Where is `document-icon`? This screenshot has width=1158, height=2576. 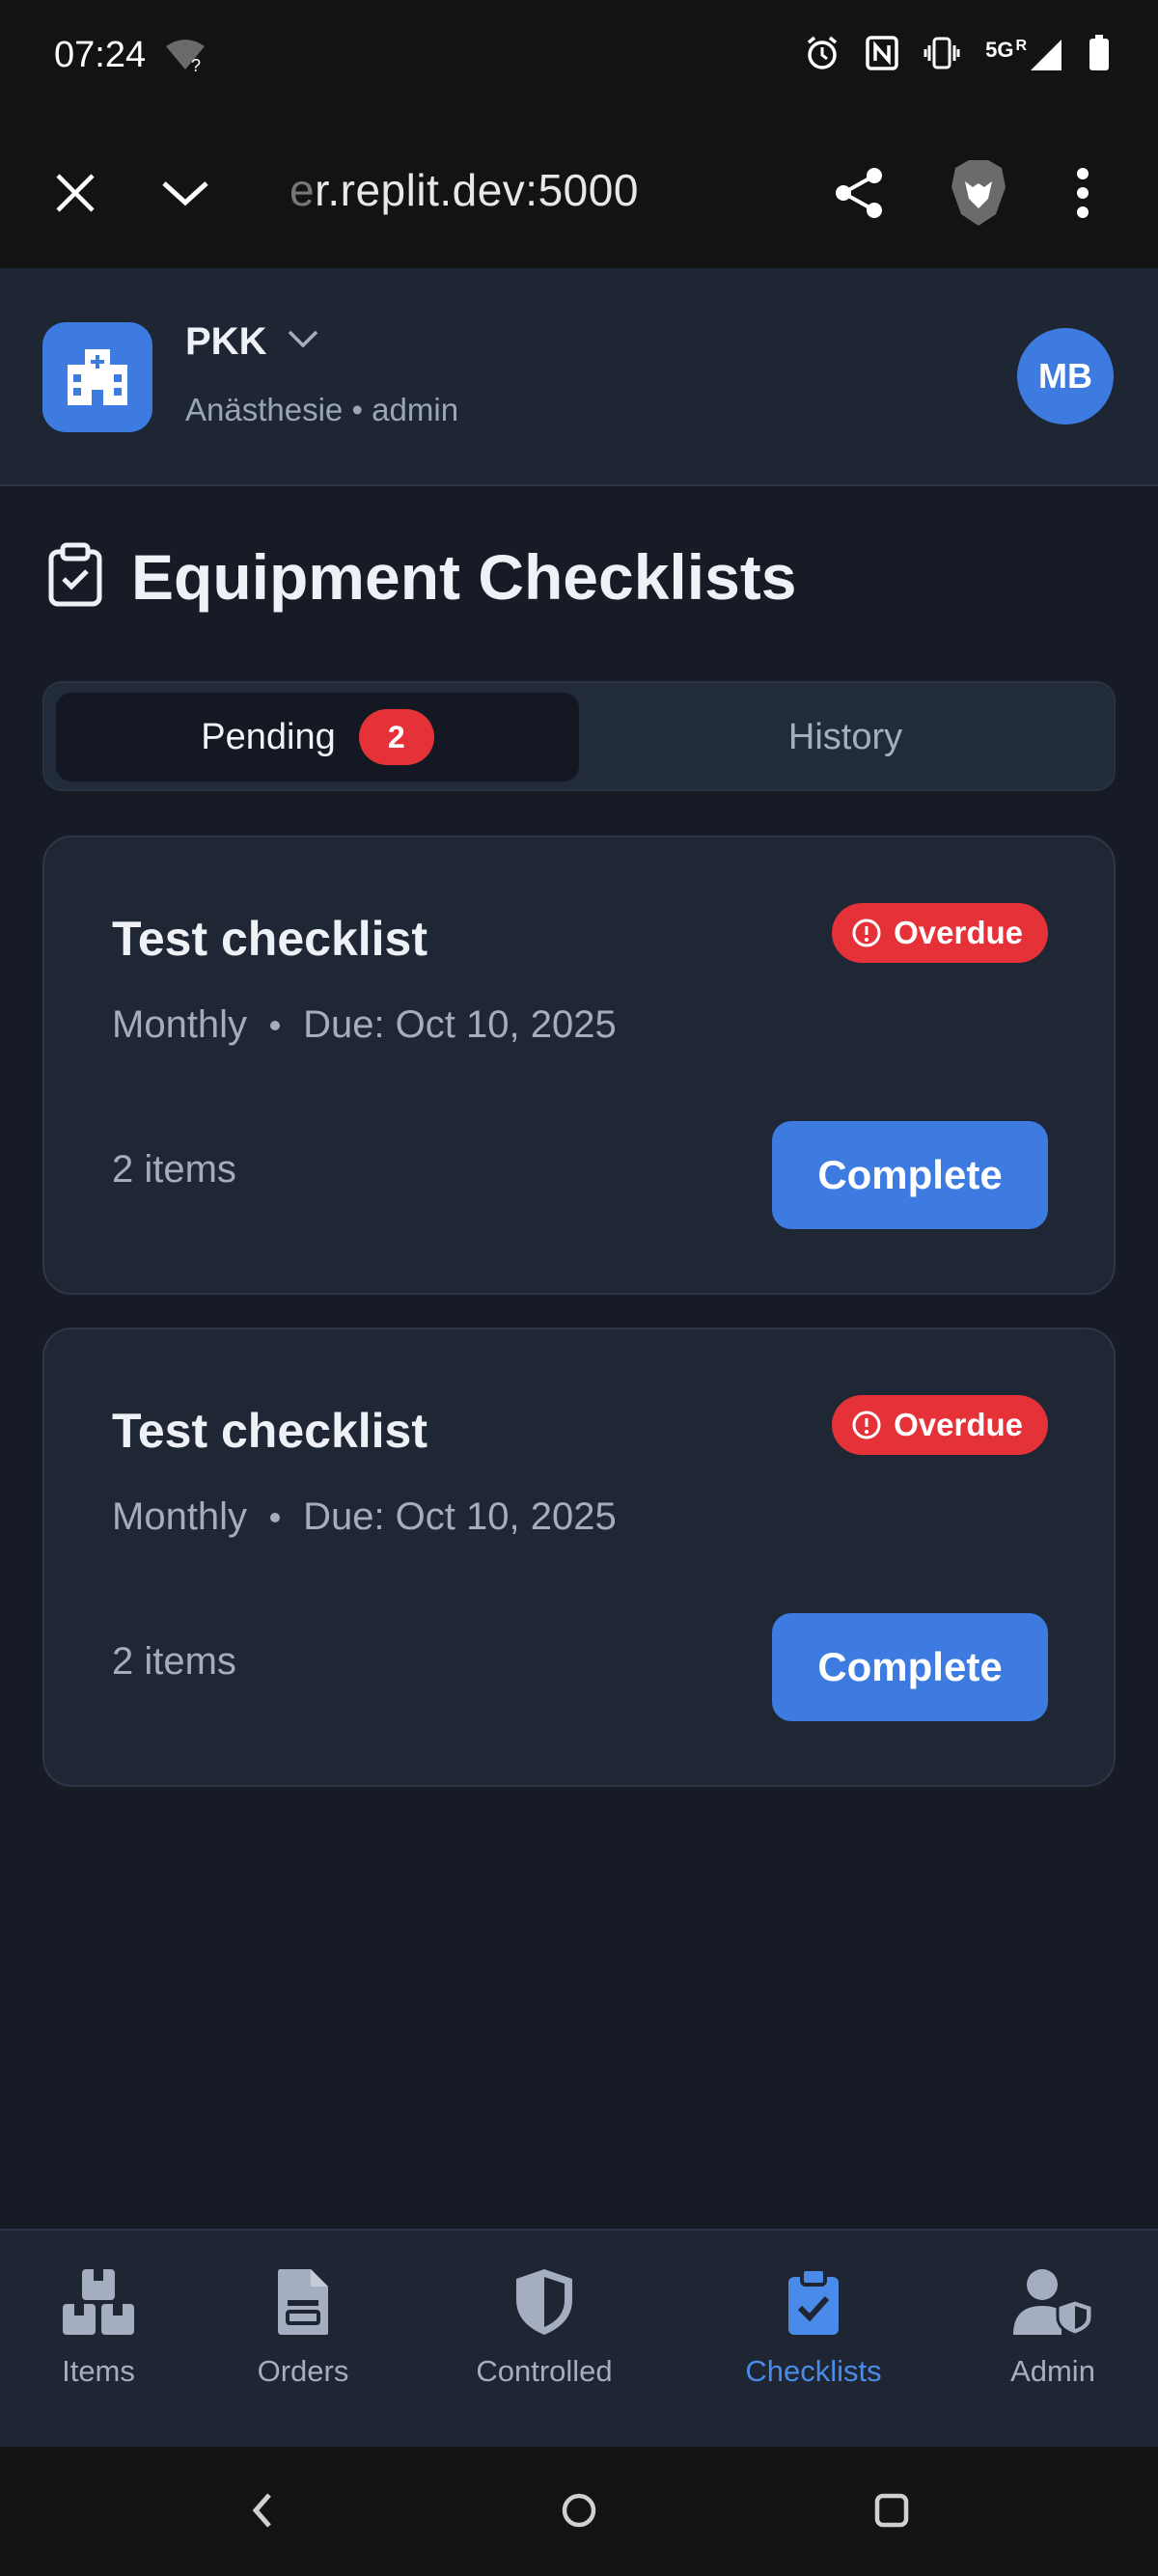 document-icon is located at coordinates (303, 2302).